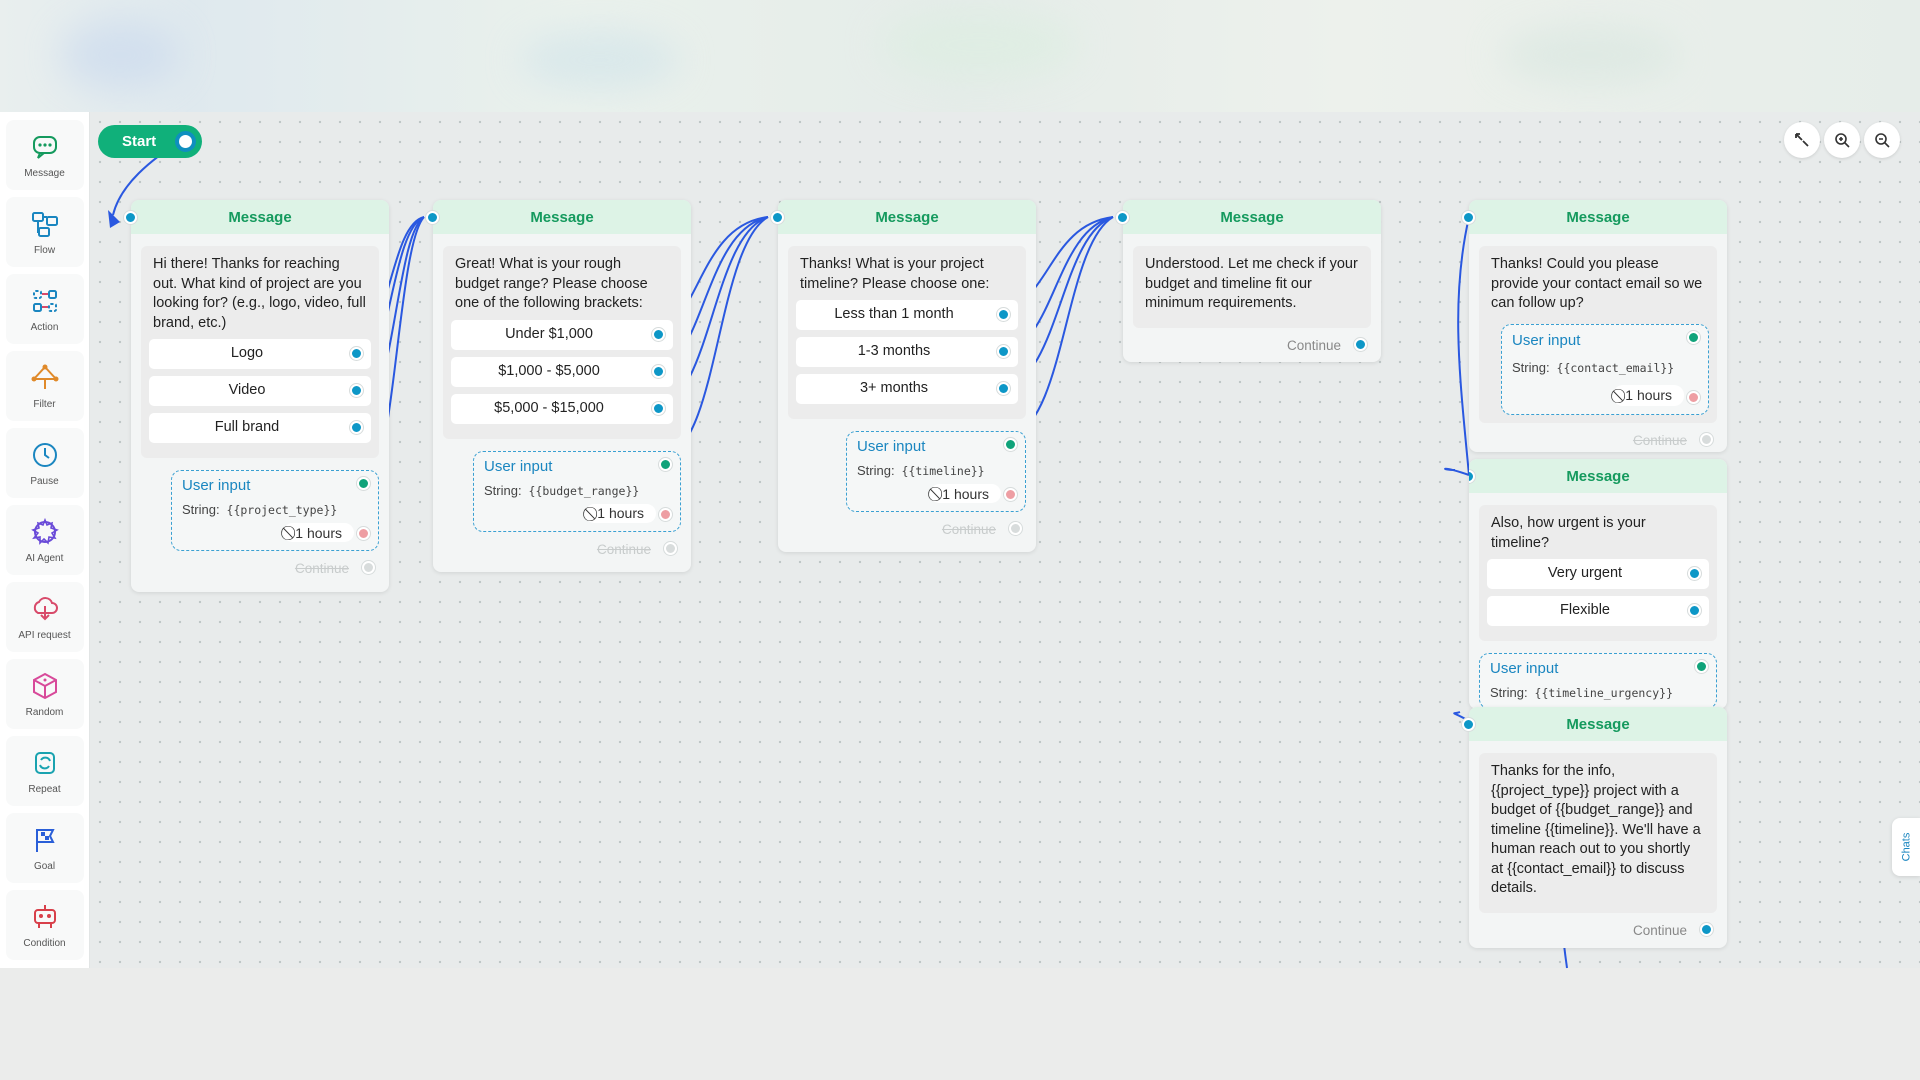 The width and height of the screenshot is (1920, 1080). I want to click on user-input-block: User input String: {{timeline_urgency}}, so click(1598, 681).